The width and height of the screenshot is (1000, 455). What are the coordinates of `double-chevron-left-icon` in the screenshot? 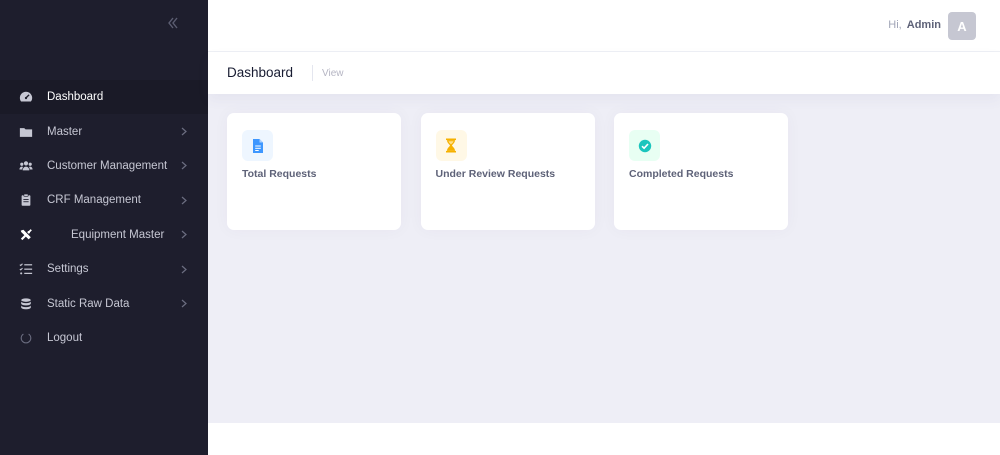 It's located at (173, 25).